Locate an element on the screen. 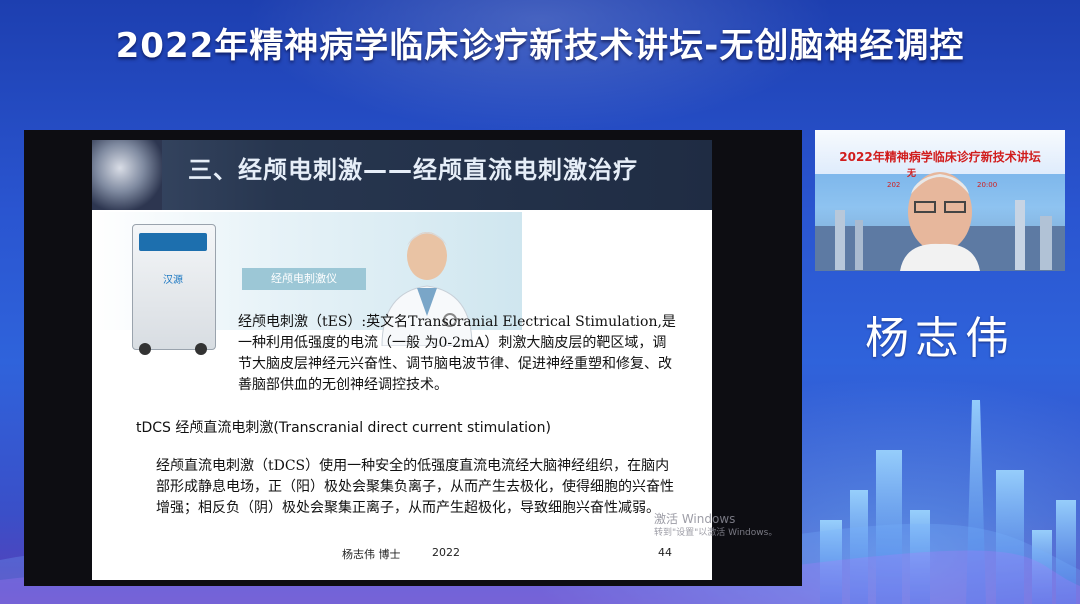  device-wheel-left is located at coordinates (145, 349).